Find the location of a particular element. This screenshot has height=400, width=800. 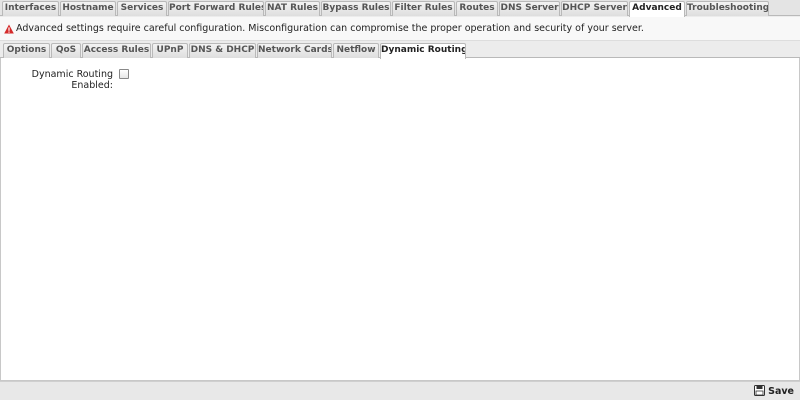

tab-network-cards: Network Cards is located at coordinates (294, 50).